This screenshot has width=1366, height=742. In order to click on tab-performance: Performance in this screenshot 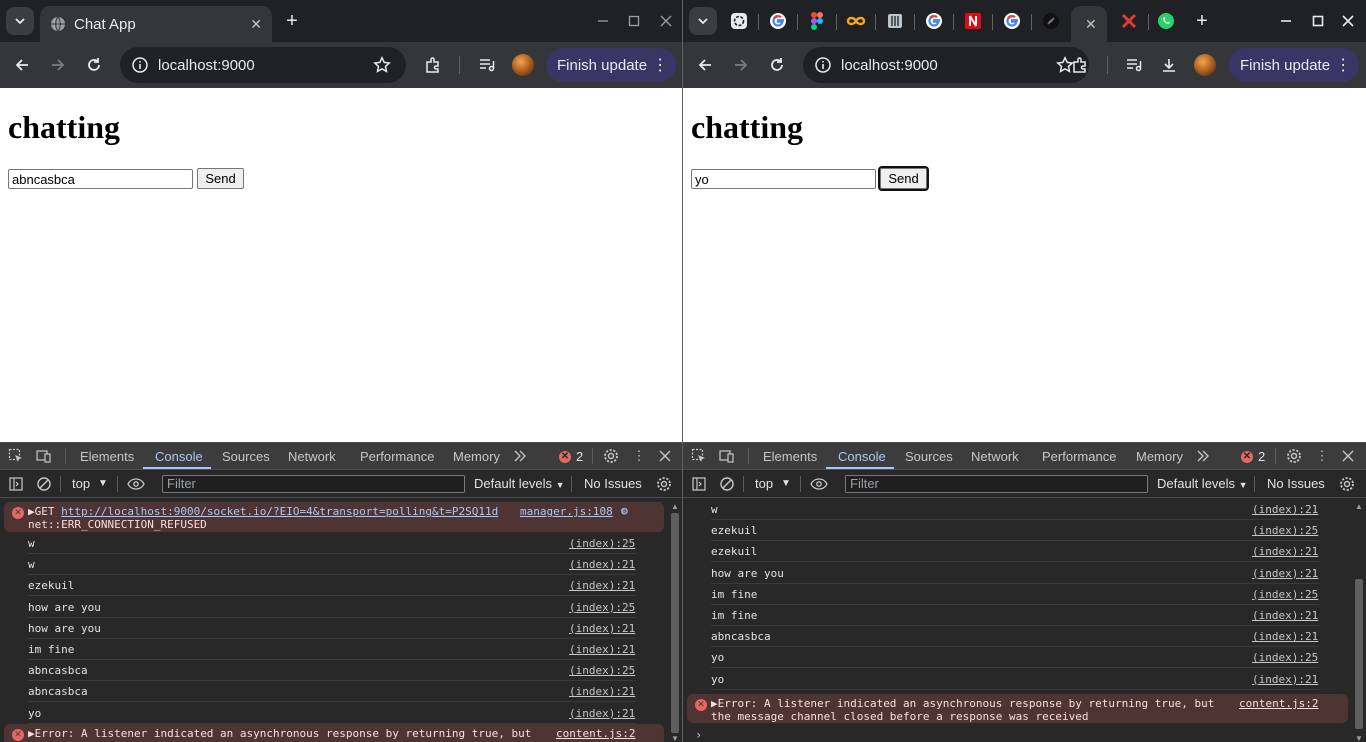, I will do `click(1079, 456)`.